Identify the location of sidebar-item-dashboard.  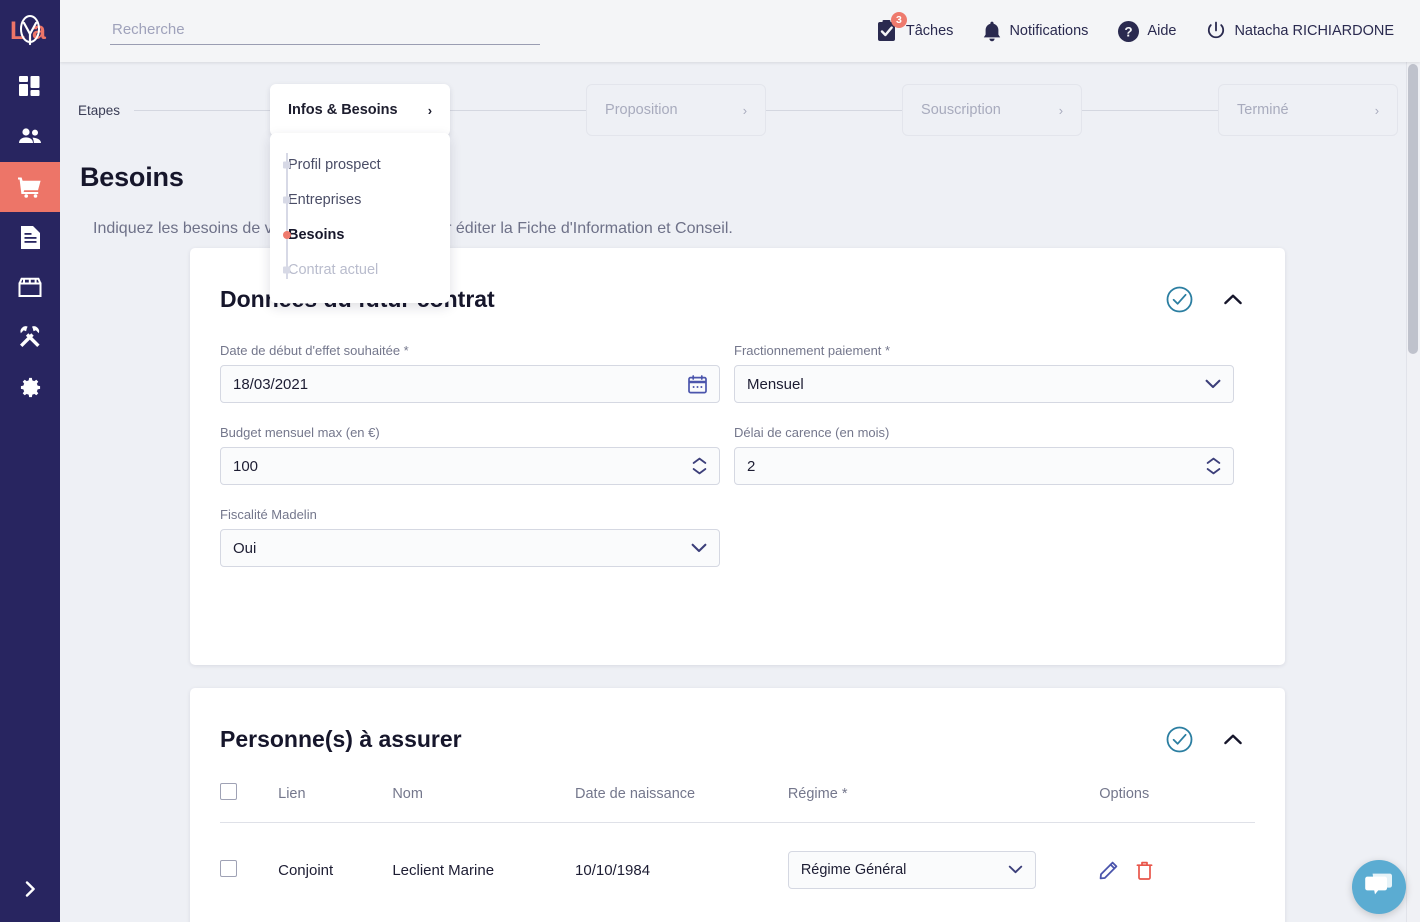
(30, 87).